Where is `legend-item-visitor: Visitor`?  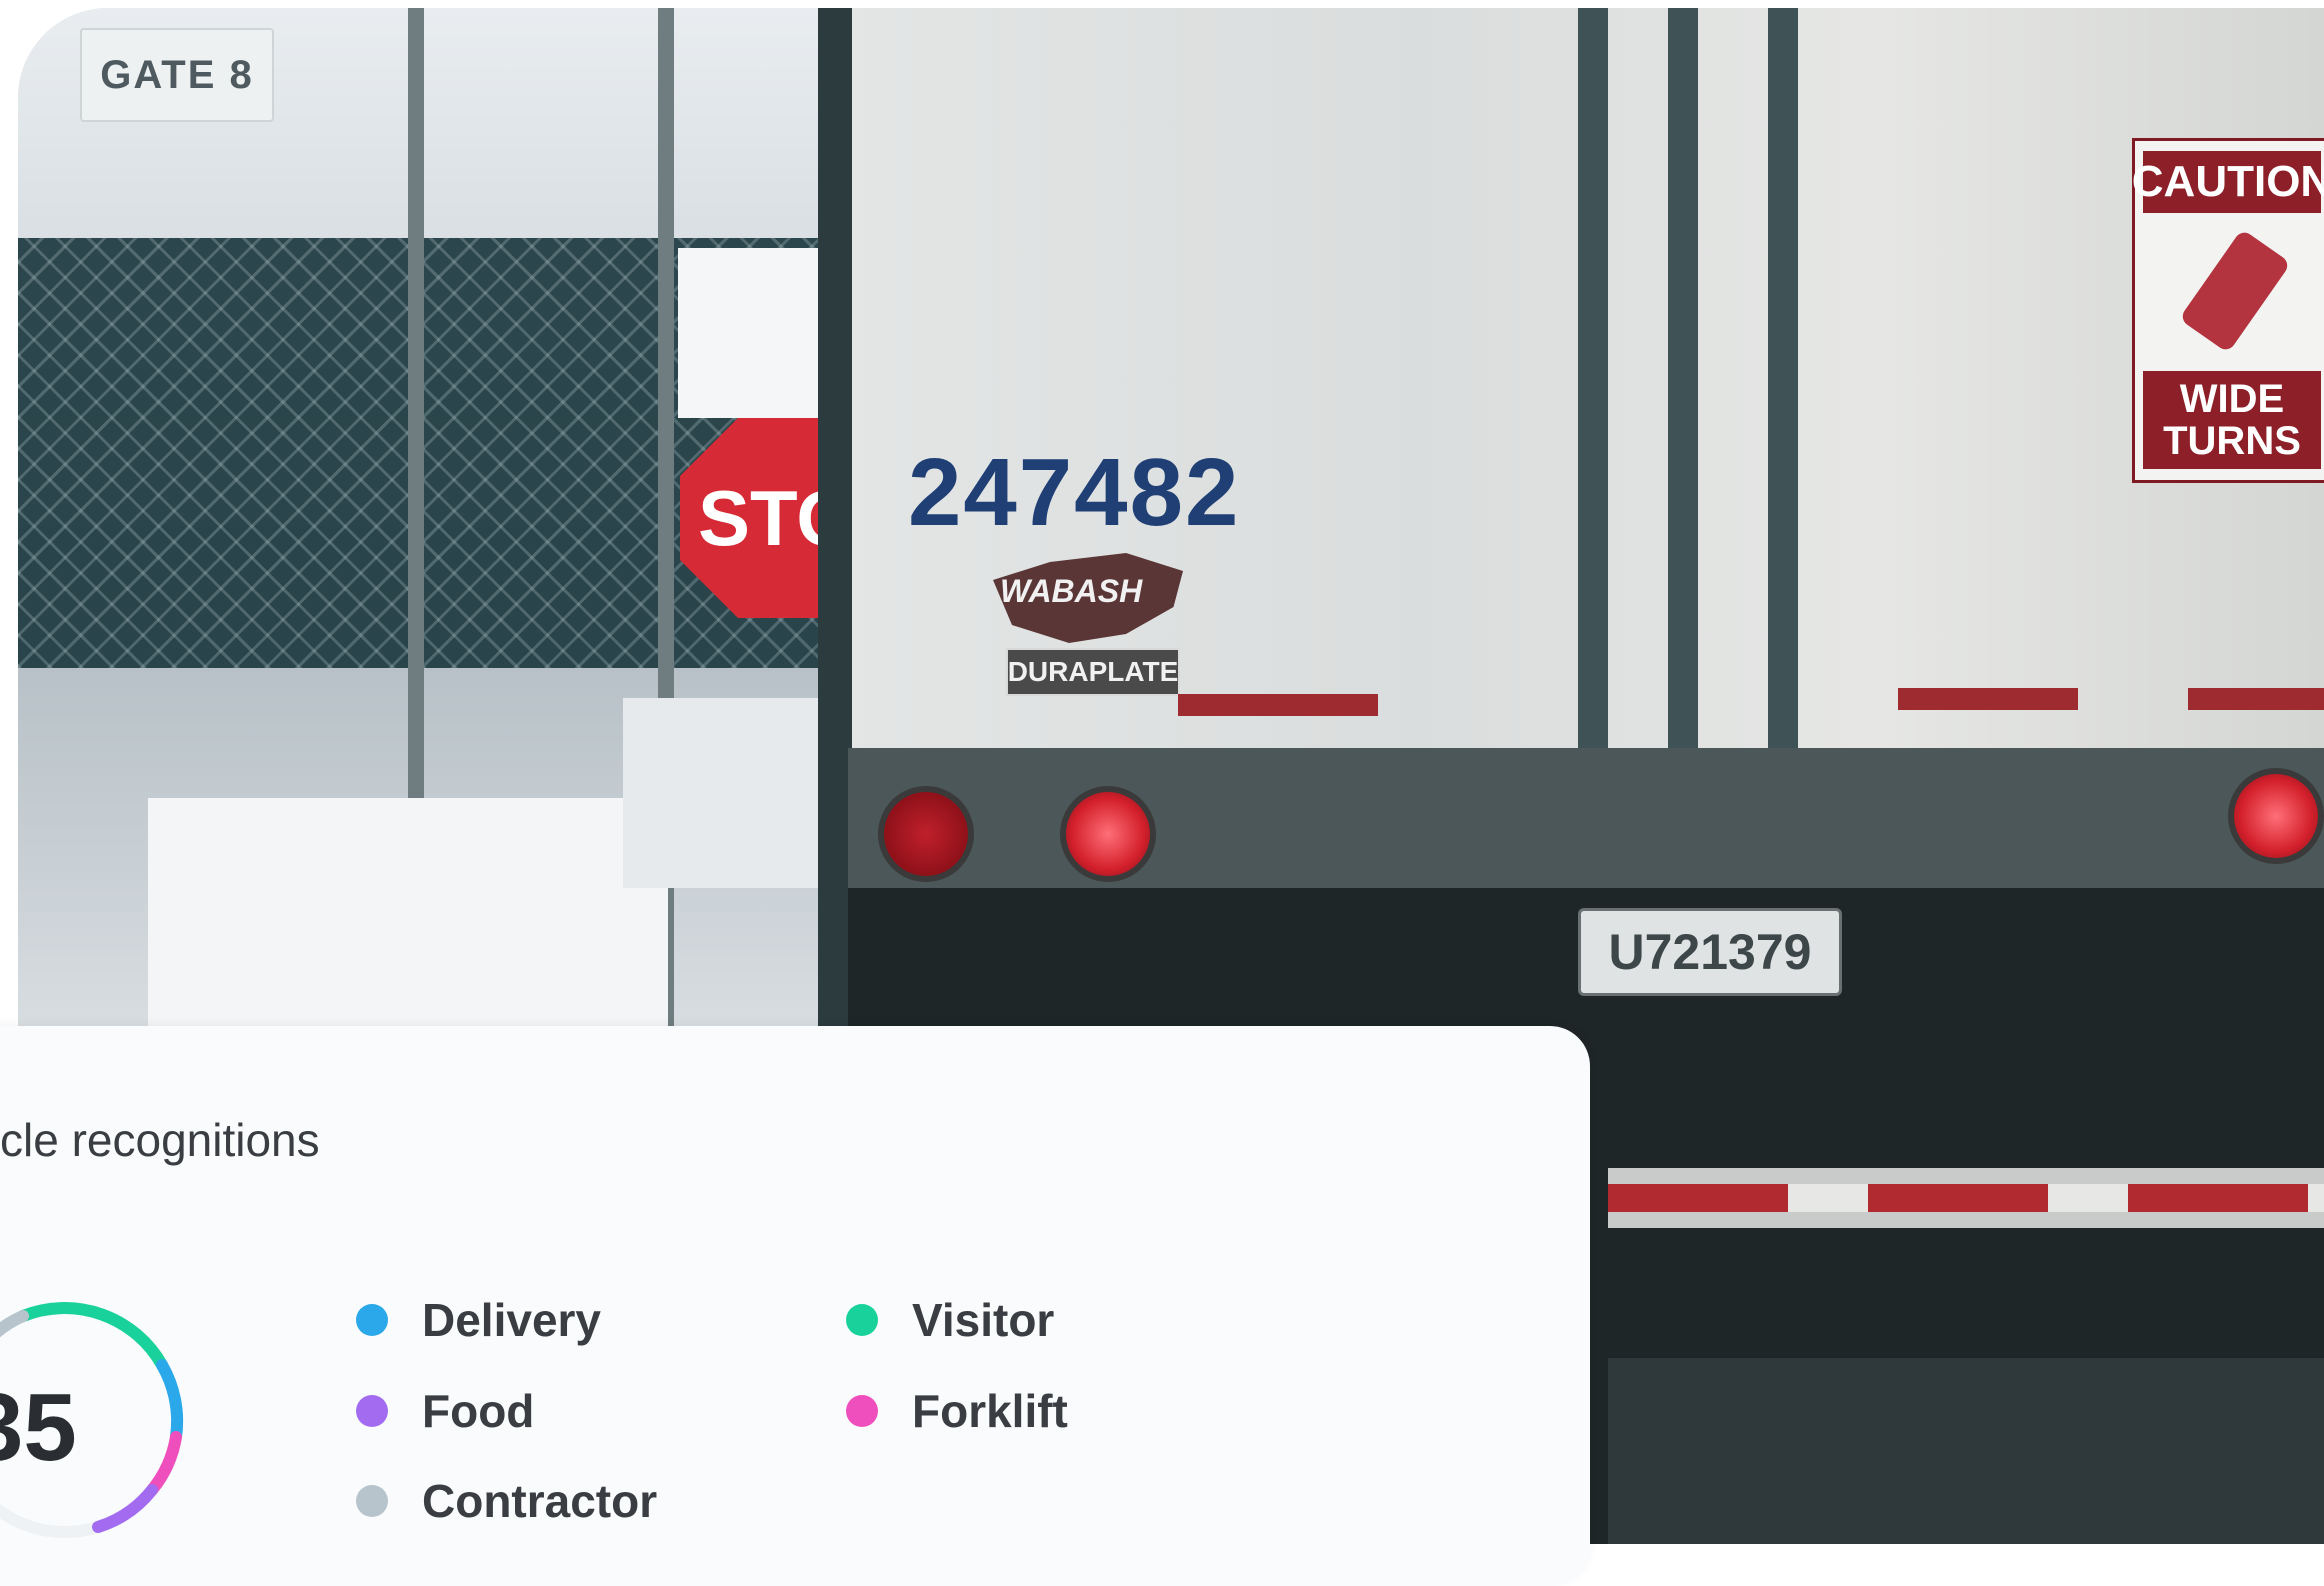
legend-item-visitor: Visitor is located at coordinates (950, 1320).